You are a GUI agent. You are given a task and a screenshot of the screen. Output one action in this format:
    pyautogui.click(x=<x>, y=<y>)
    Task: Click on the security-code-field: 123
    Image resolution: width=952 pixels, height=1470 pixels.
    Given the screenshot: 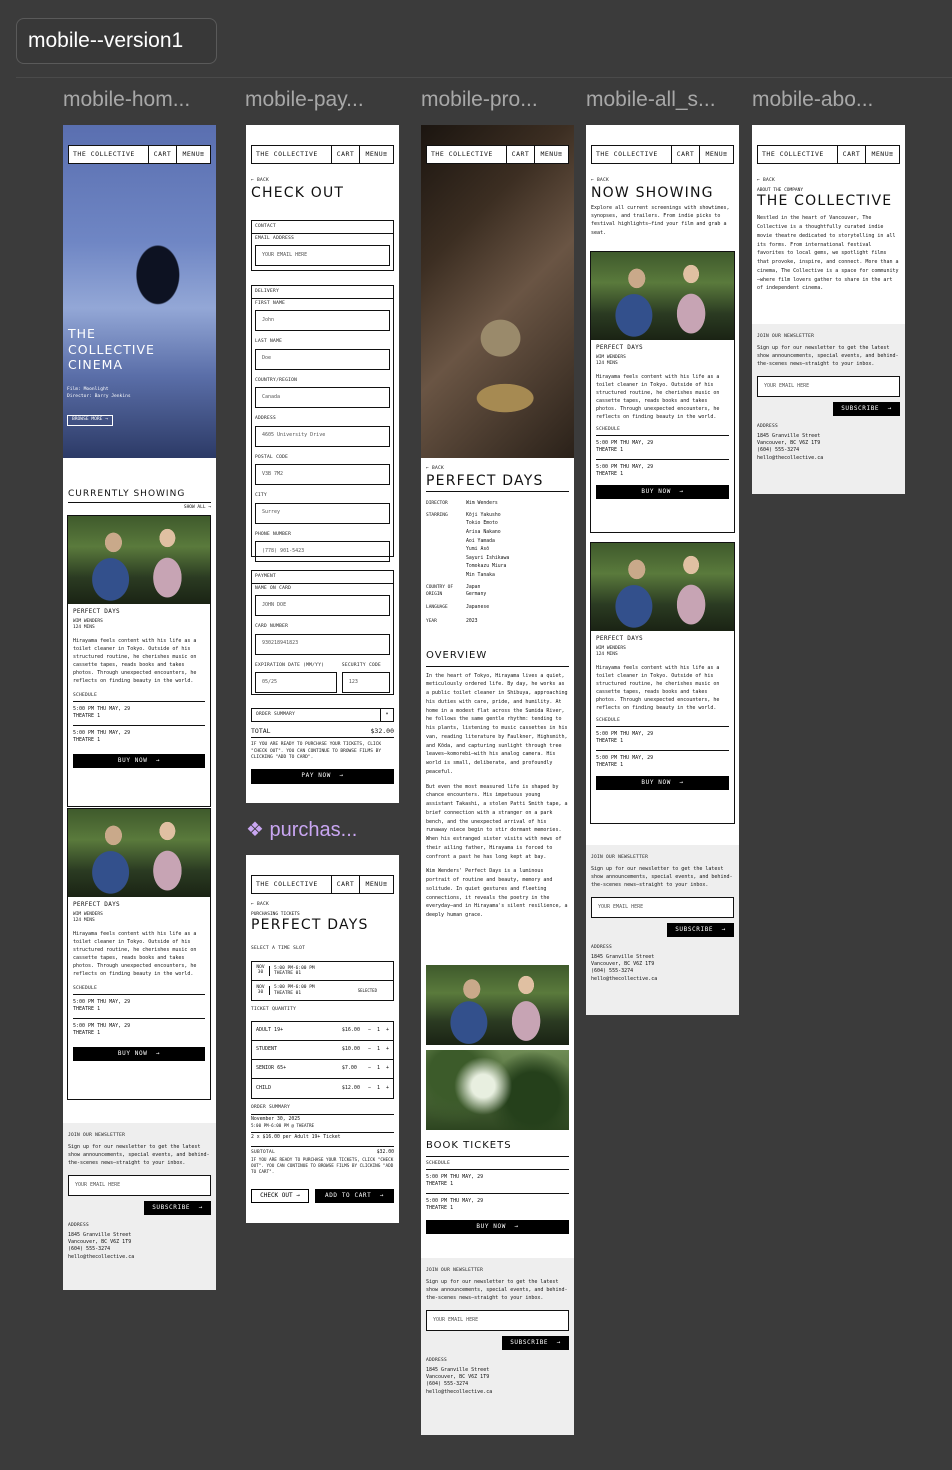 What is the action you would take?
    pyautogui.click(x=365, y=683)
    